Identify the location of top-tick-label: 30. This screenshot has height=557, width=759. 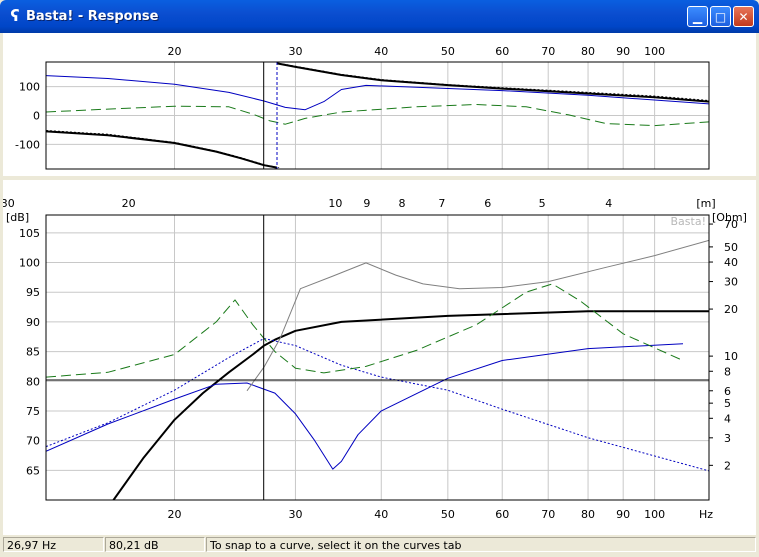
(9, 203).